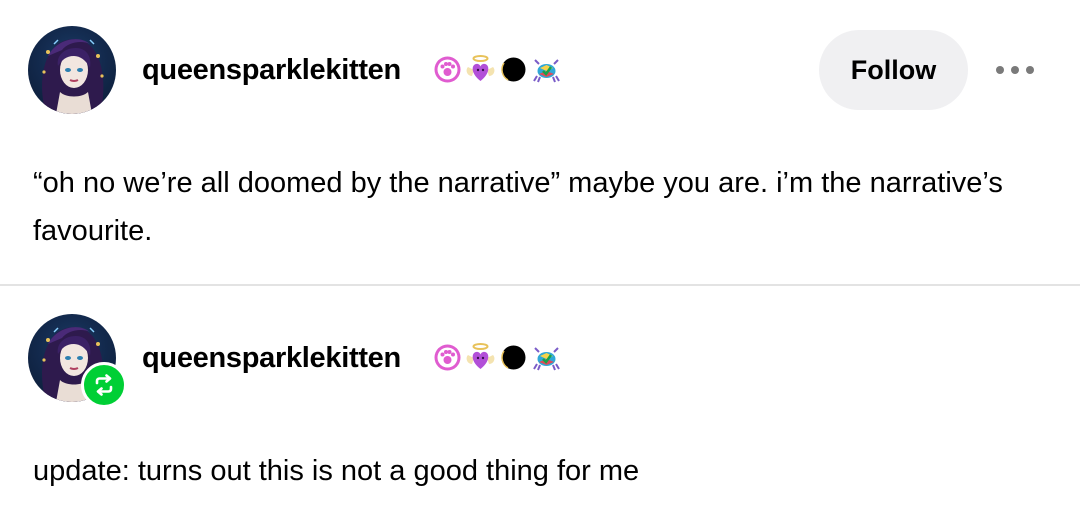 This screenshot has height=524, width=1080. Describe the element at coordinates (72, 70) in the screenshot. I see `avatar` at that location.